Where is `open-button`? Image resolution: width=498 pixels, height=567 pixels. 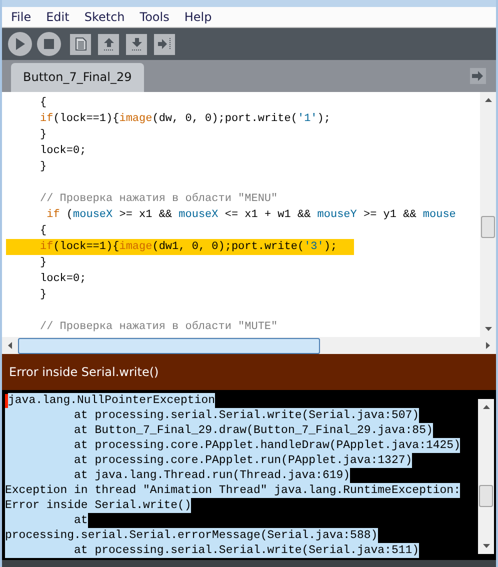
open-button is located at coordinates (108, 44).